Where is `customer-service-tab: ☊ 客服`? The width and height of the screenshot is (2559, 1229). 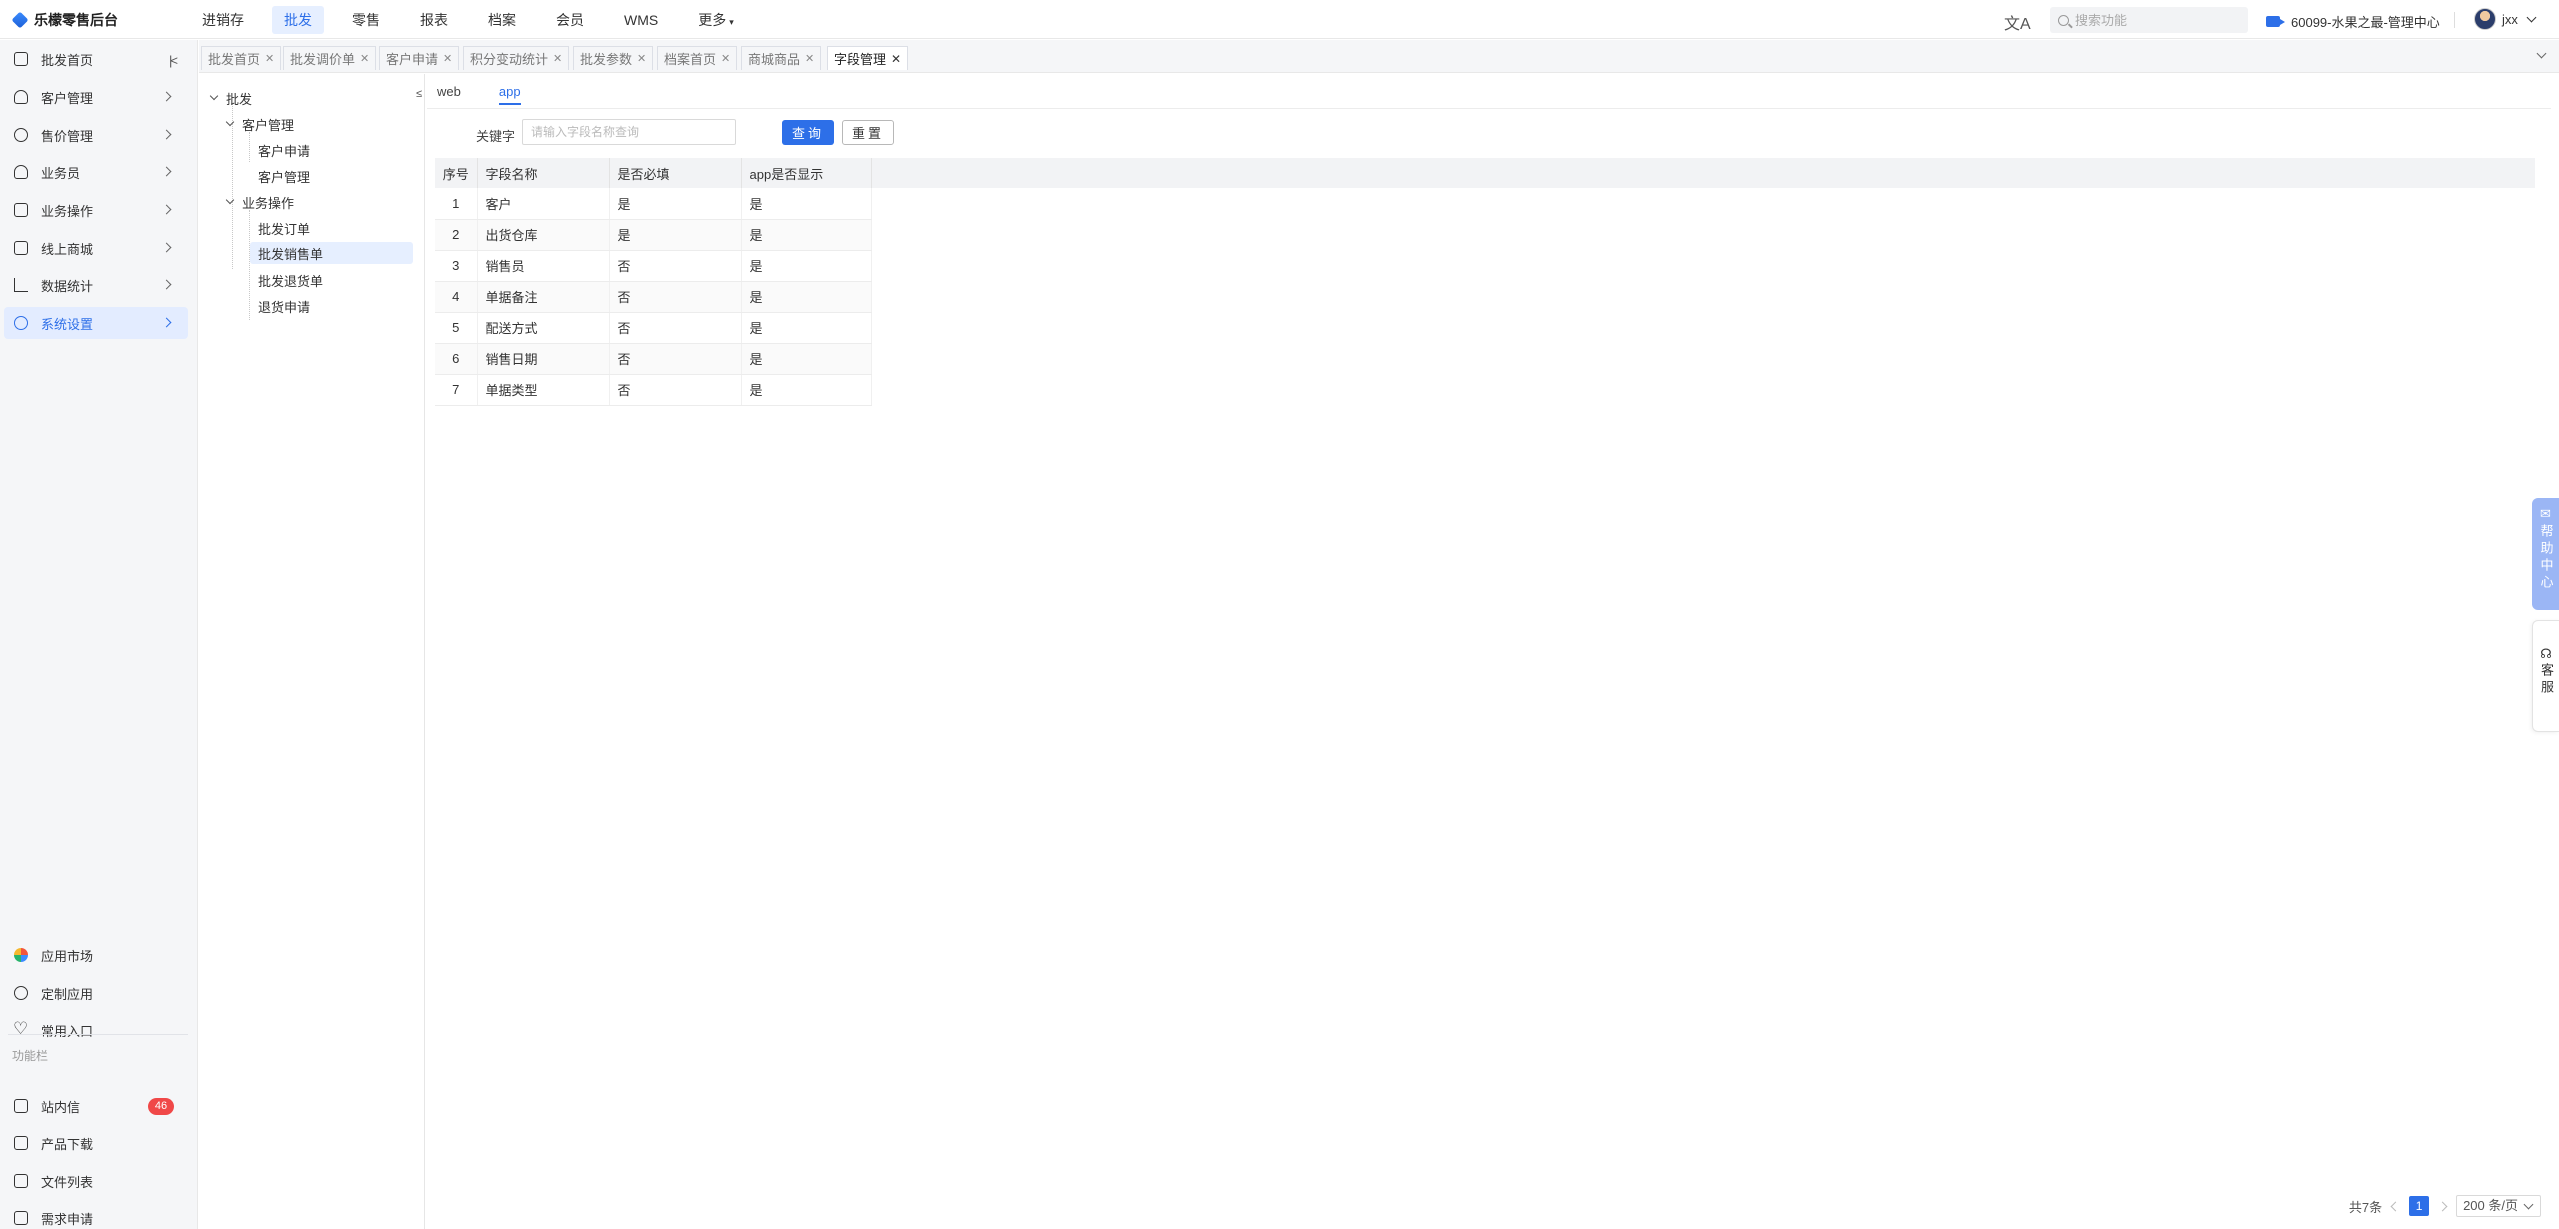 customer-service-tab: ☊ 客服 is located at coordinates (2545, 676).